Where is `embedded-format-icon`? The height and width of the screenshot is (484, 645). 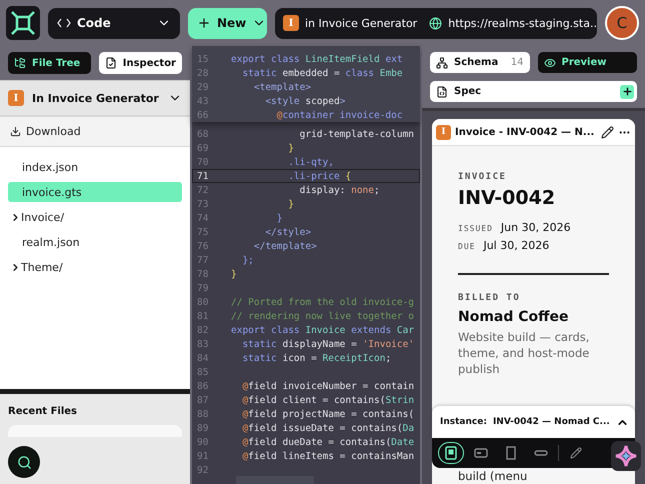 embedded-format-icon is located at coordinates (481, 453).